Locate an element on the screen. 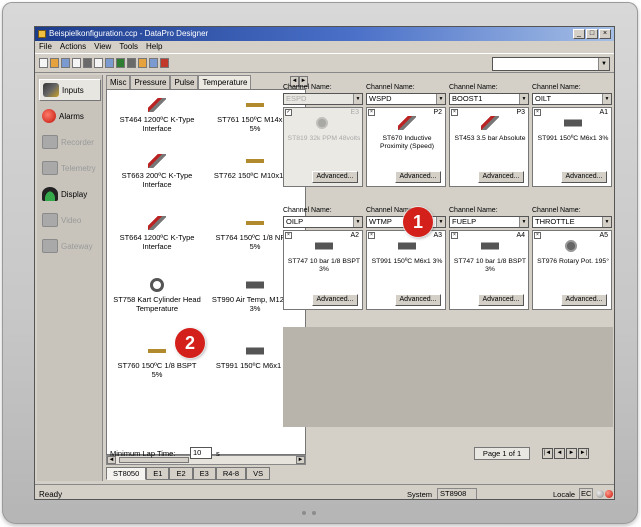 The width and height of the screenshot is (641, 527). menu-view: View is located at coordinates (102, 47).